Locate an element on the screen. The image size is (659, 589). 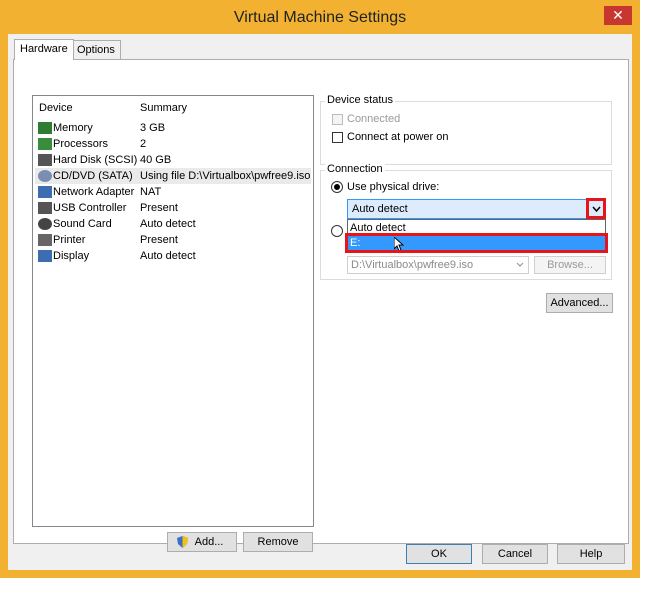
device-summary: 3 GB is located at coordinates (153, 128).